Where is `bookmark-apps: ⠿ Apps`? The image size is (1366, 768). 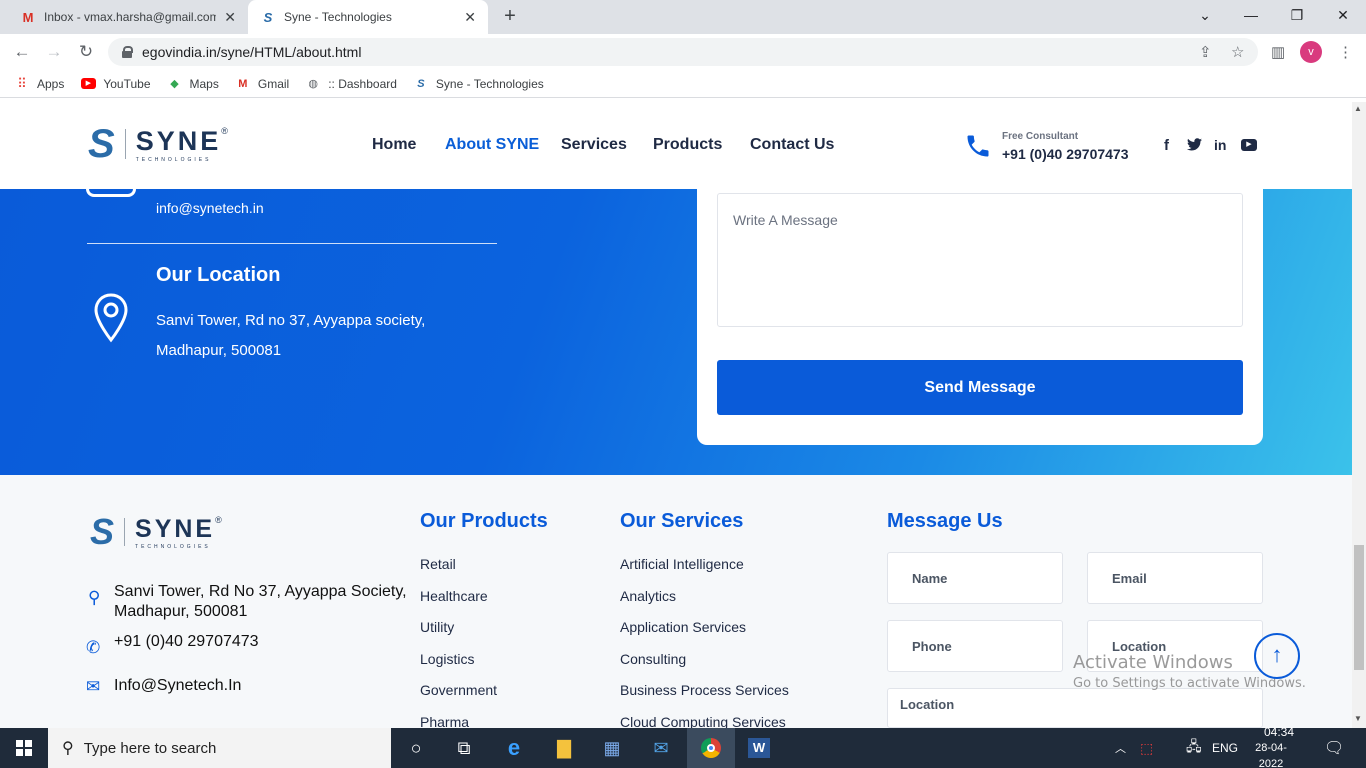 bookmark-apps: ⠿ Apps is located at coordinates (39, 83).